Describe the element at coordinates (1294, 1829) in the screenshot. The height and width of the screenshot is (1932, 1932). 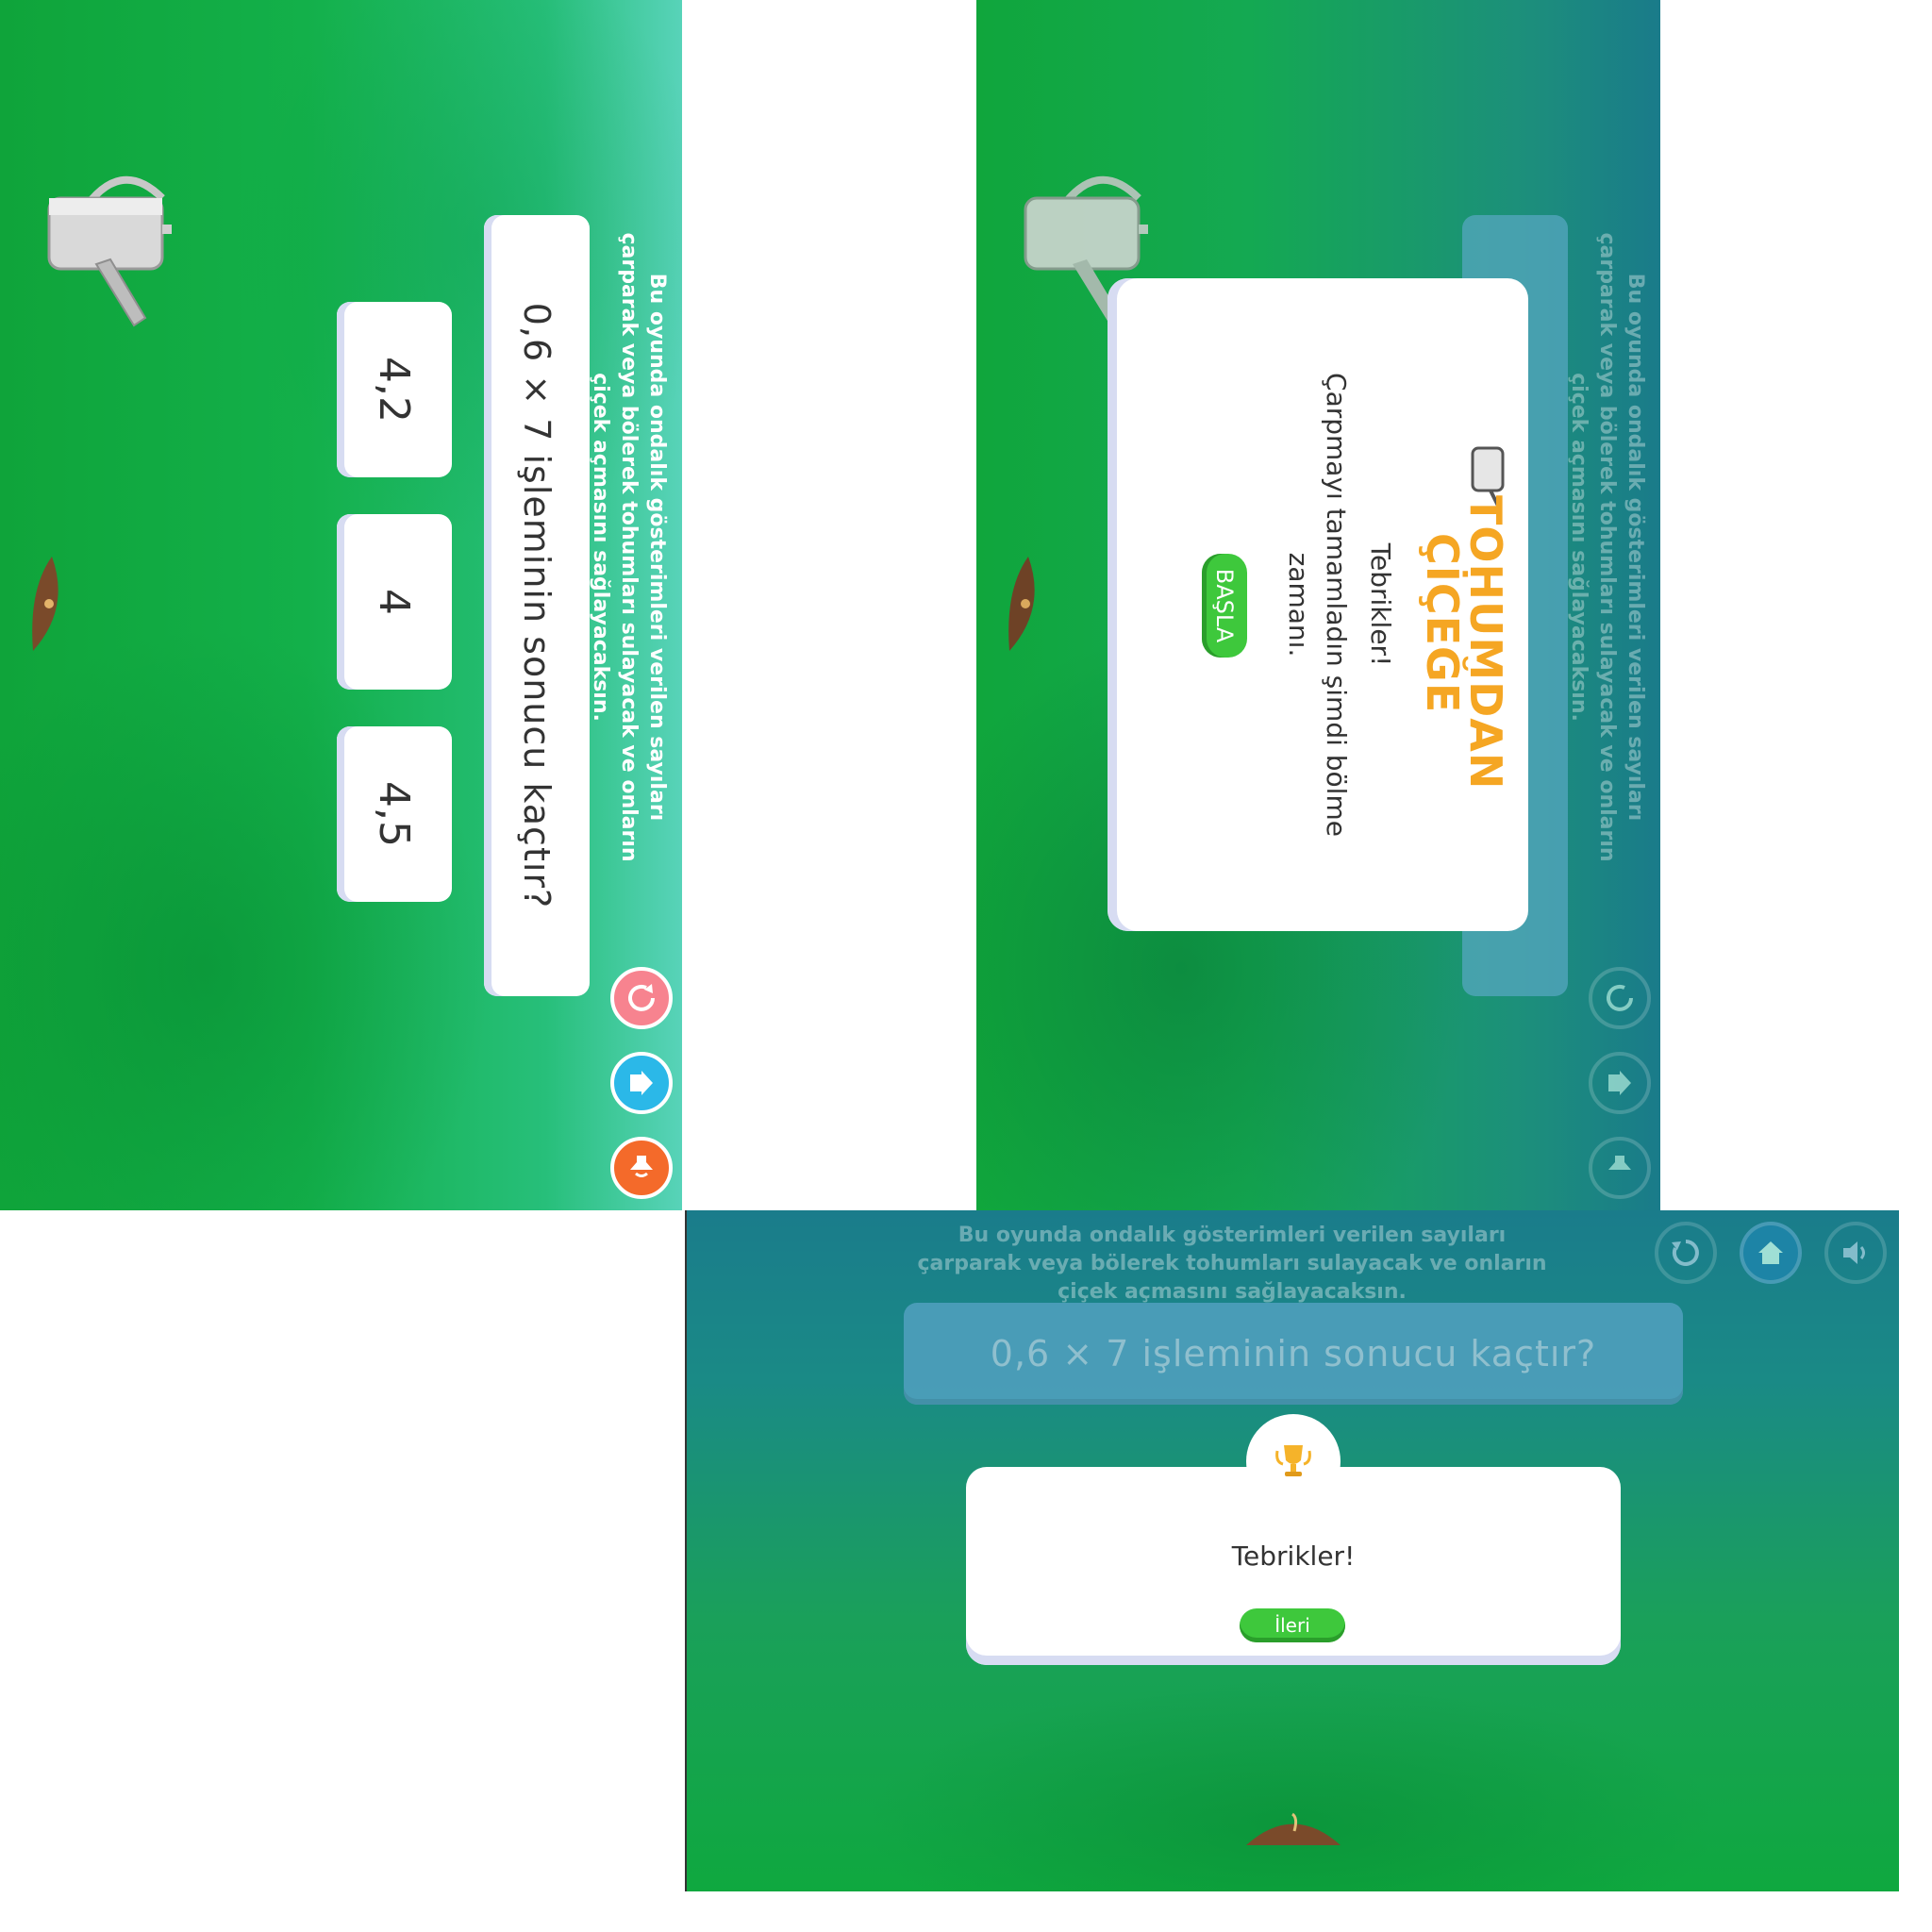
I see `seed-mound-icon` at that location.